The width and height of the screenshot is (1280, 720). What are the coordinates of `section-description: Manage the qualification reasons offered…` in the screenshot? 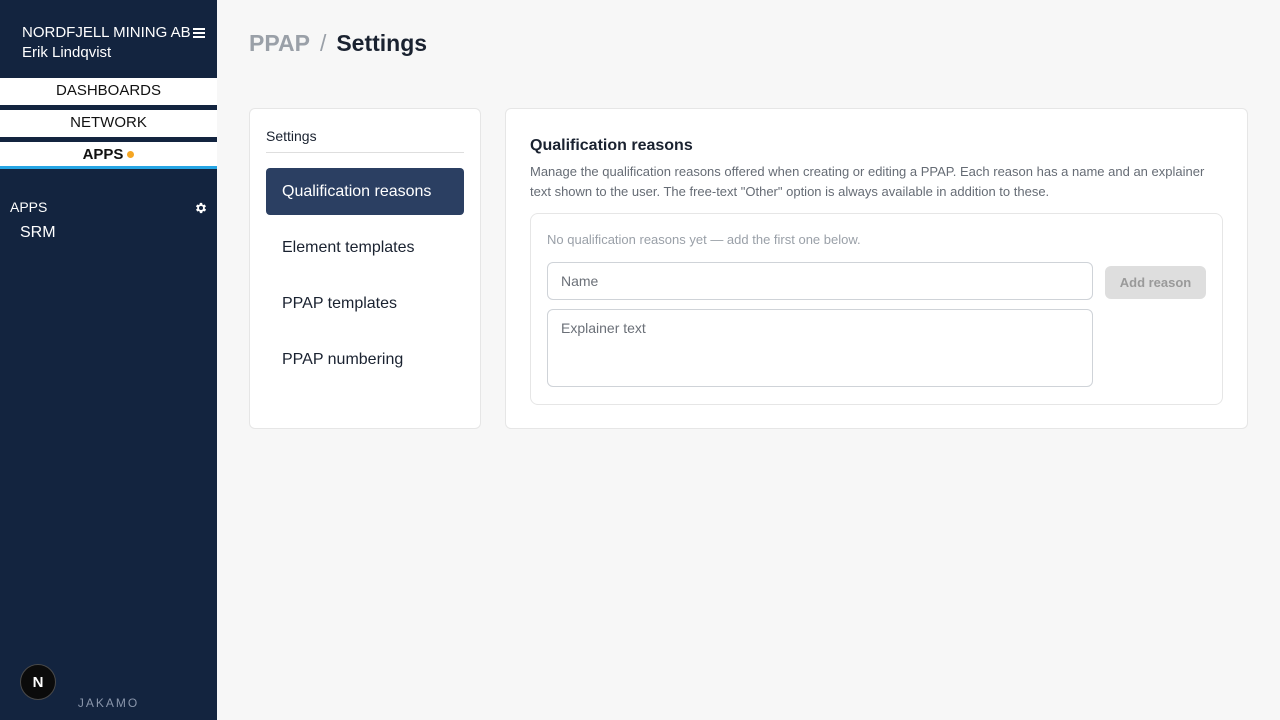 It's located at (867, 181).